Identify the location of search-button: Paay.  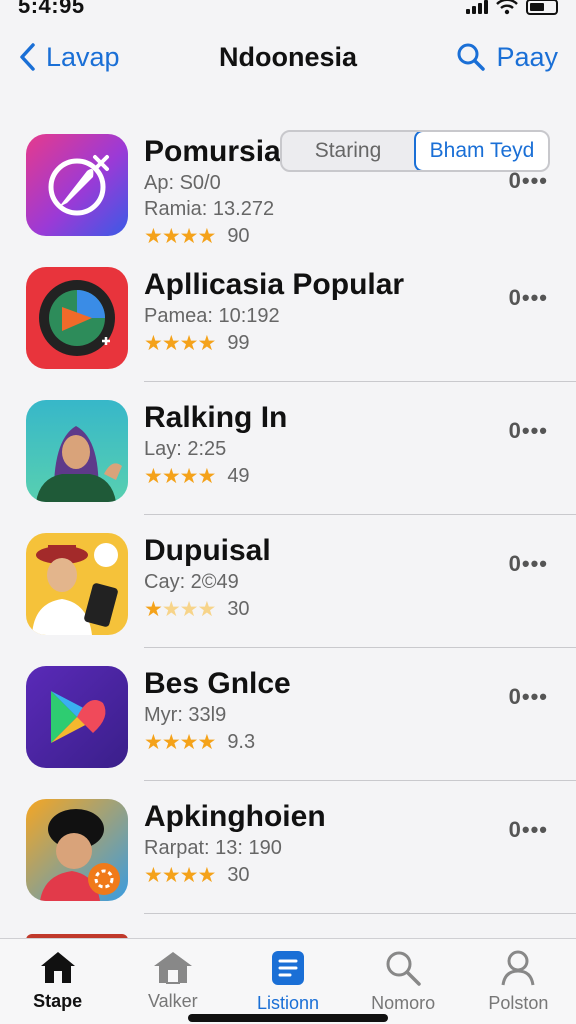
(507, 57).